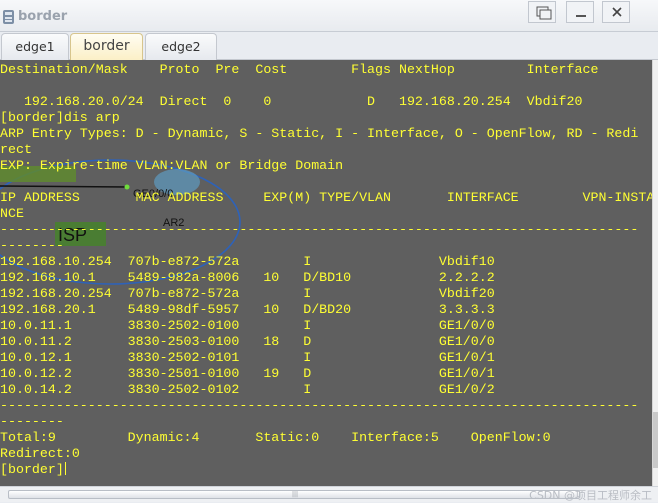 The image size is (658, 503). Describe the element at coordinates (16, 149) in the screenshot. I see `terminal-line: rect` at that location.